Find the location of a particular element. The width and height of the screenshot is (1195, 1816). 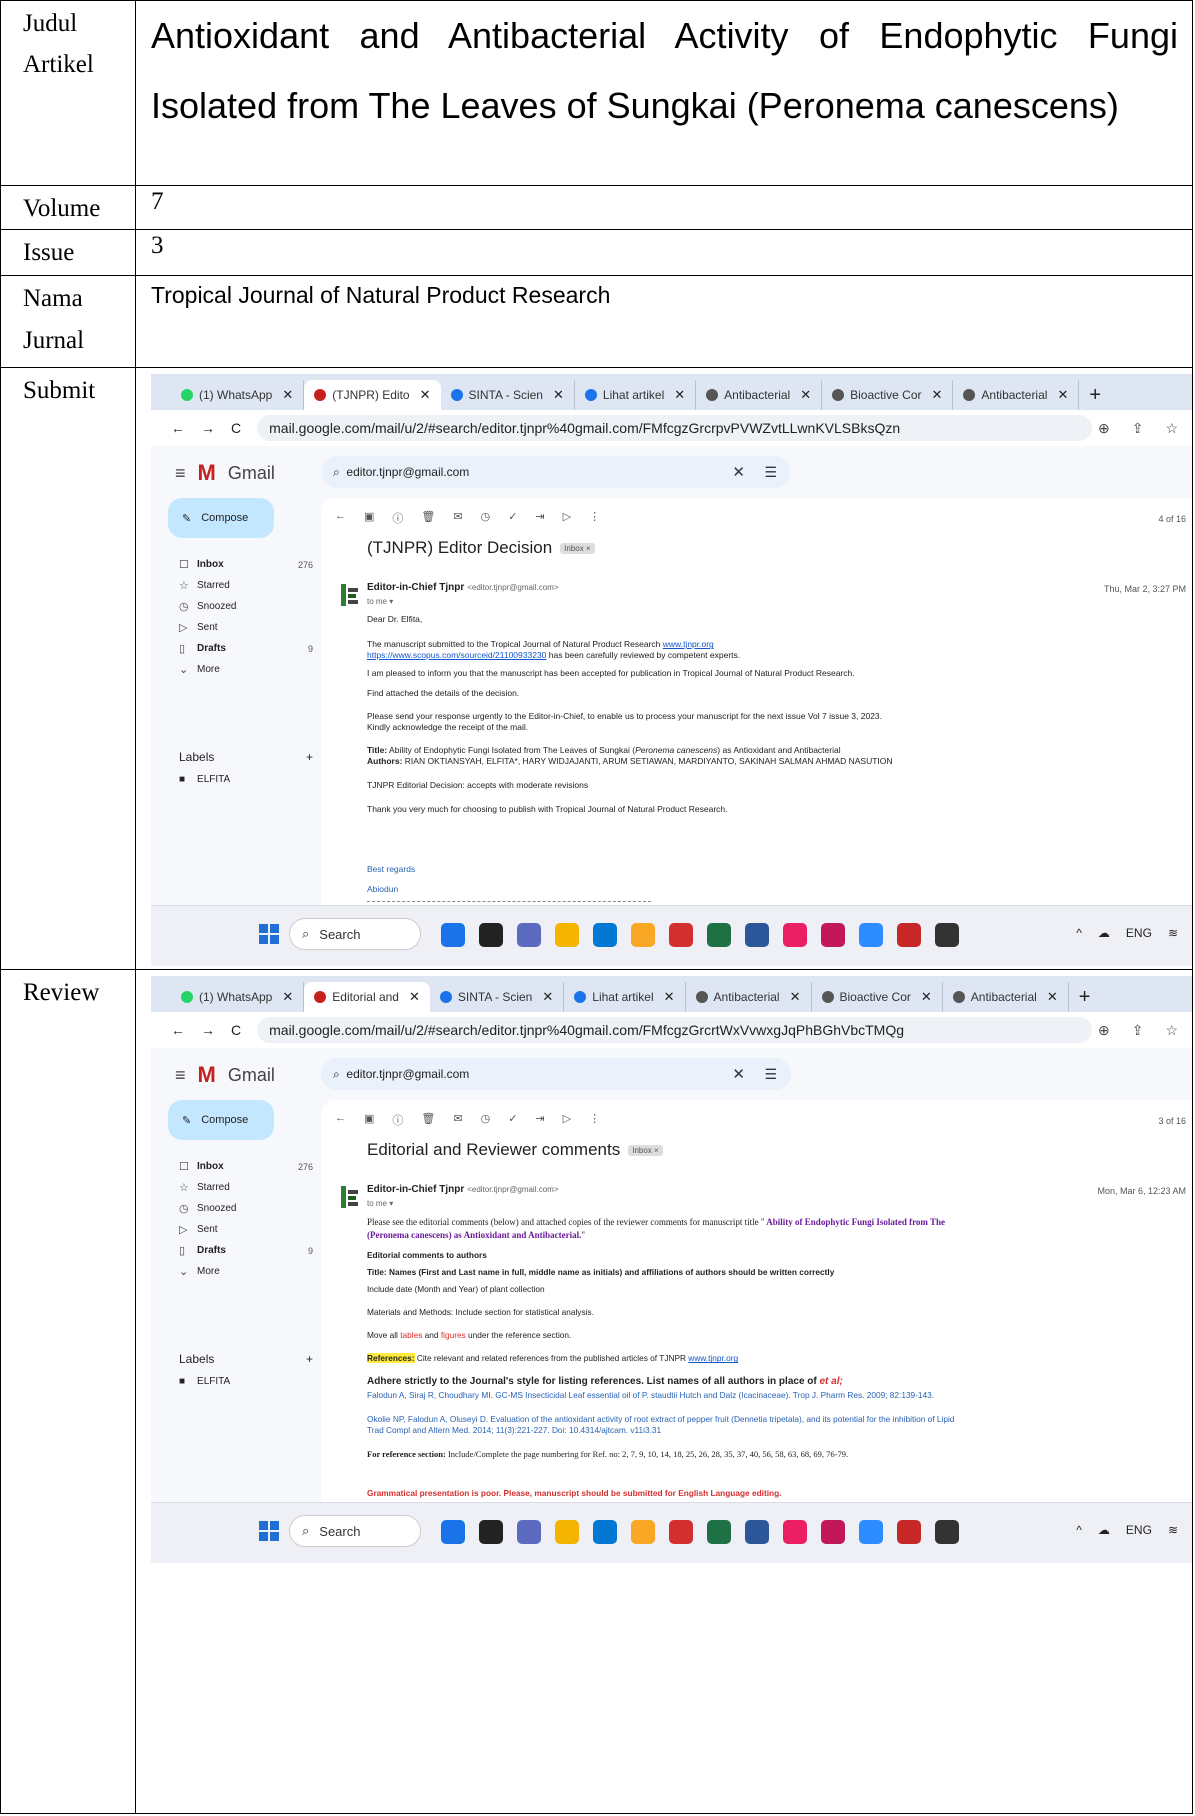

add-label-icon: + is located at coordinates (309, 1359).